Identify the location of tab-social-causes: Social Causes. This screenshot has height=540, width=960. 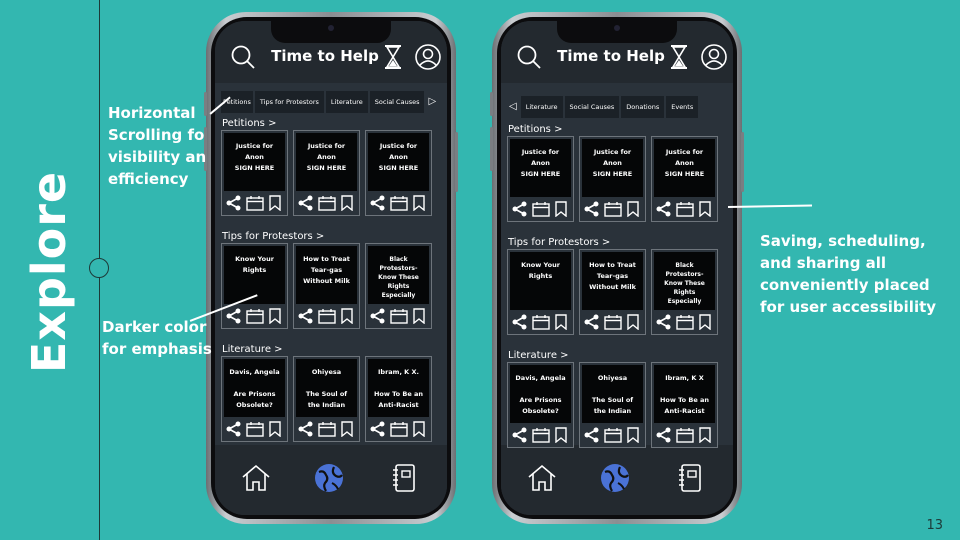
(592, 107).